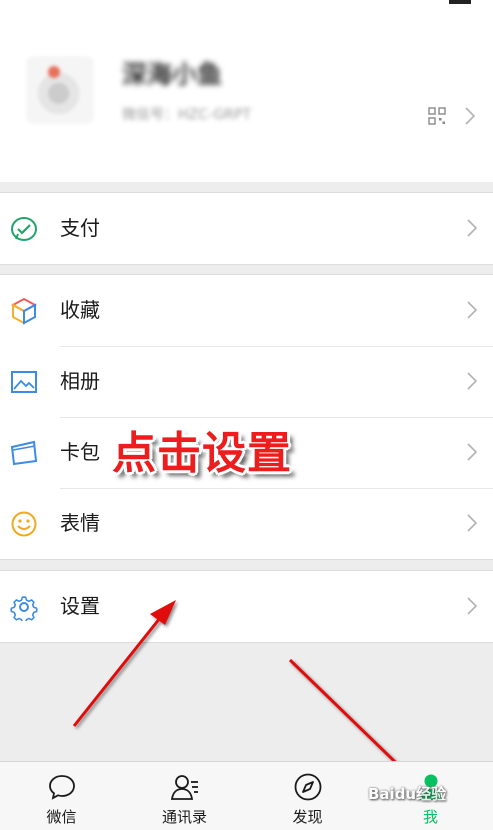  Describe the element at coordinates (246, 381) in the screenshot. I see `menu-item-album: 相册` at that location.